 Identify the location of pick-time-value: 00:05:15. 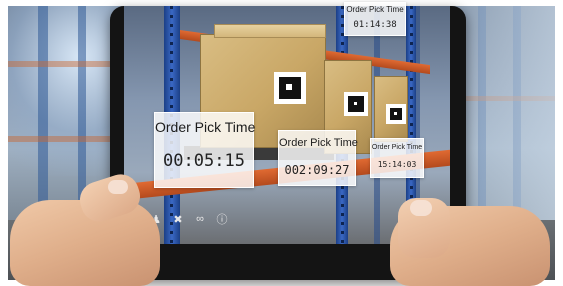
(204, 161).